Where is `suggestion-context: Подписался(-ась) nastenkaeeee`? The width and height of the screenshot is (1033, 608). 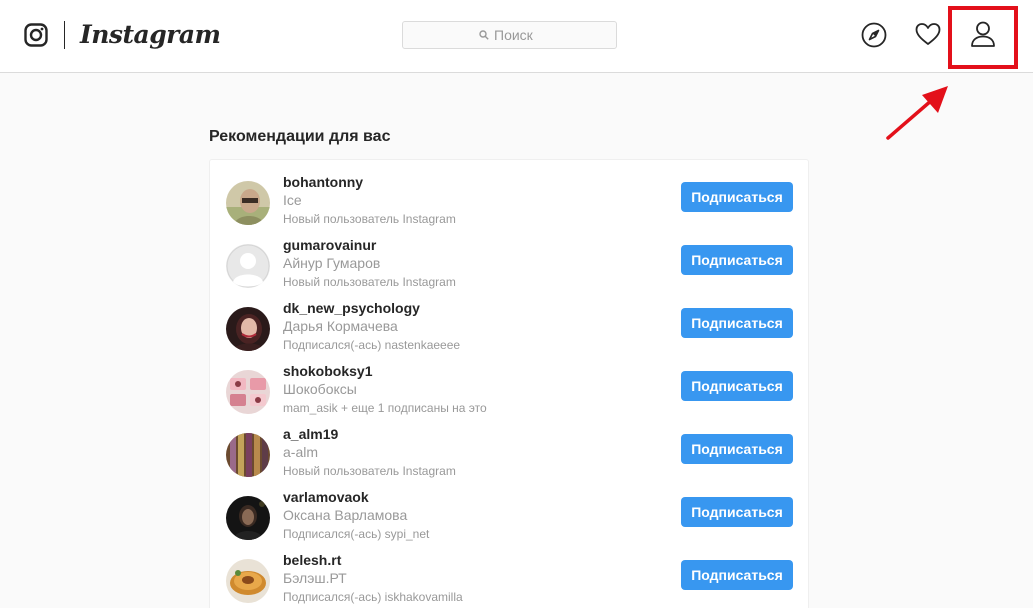 suggestion-context: Подписался(-ась) nastenkaeeee is located at coordinates (372, 345).